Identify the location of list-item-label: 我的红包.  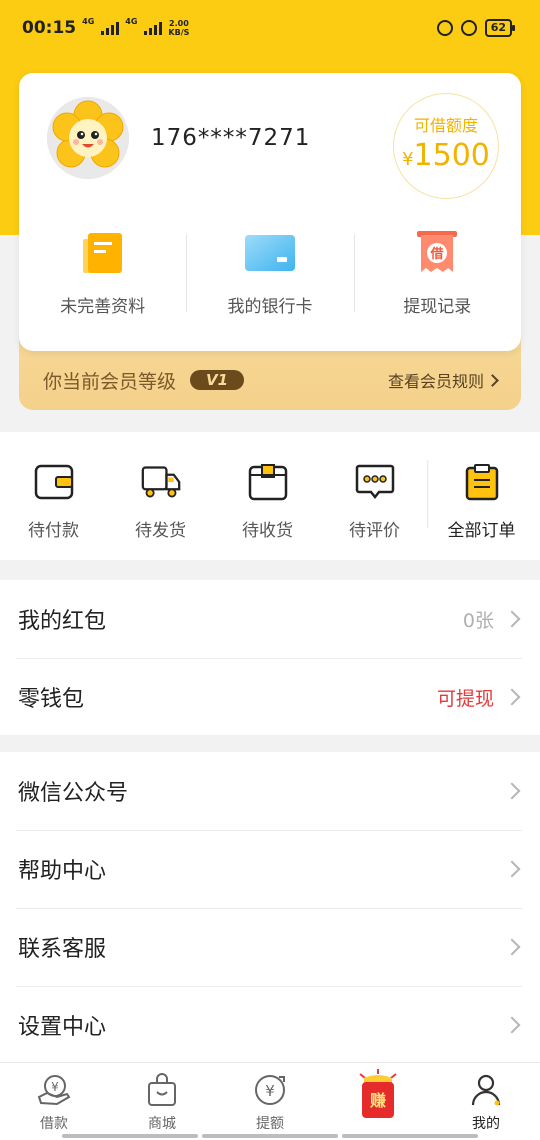
(62, 621).